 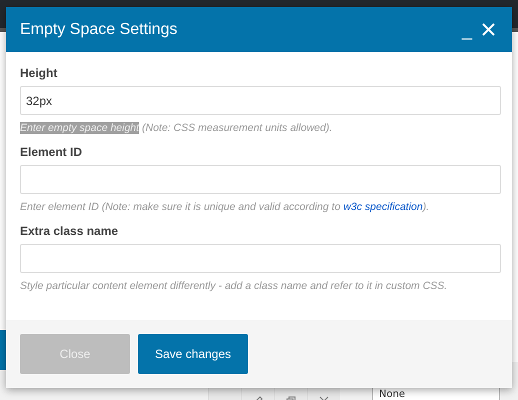 I want to click on dialog-title: Empty Space Settings, so click(x=99, y=29).